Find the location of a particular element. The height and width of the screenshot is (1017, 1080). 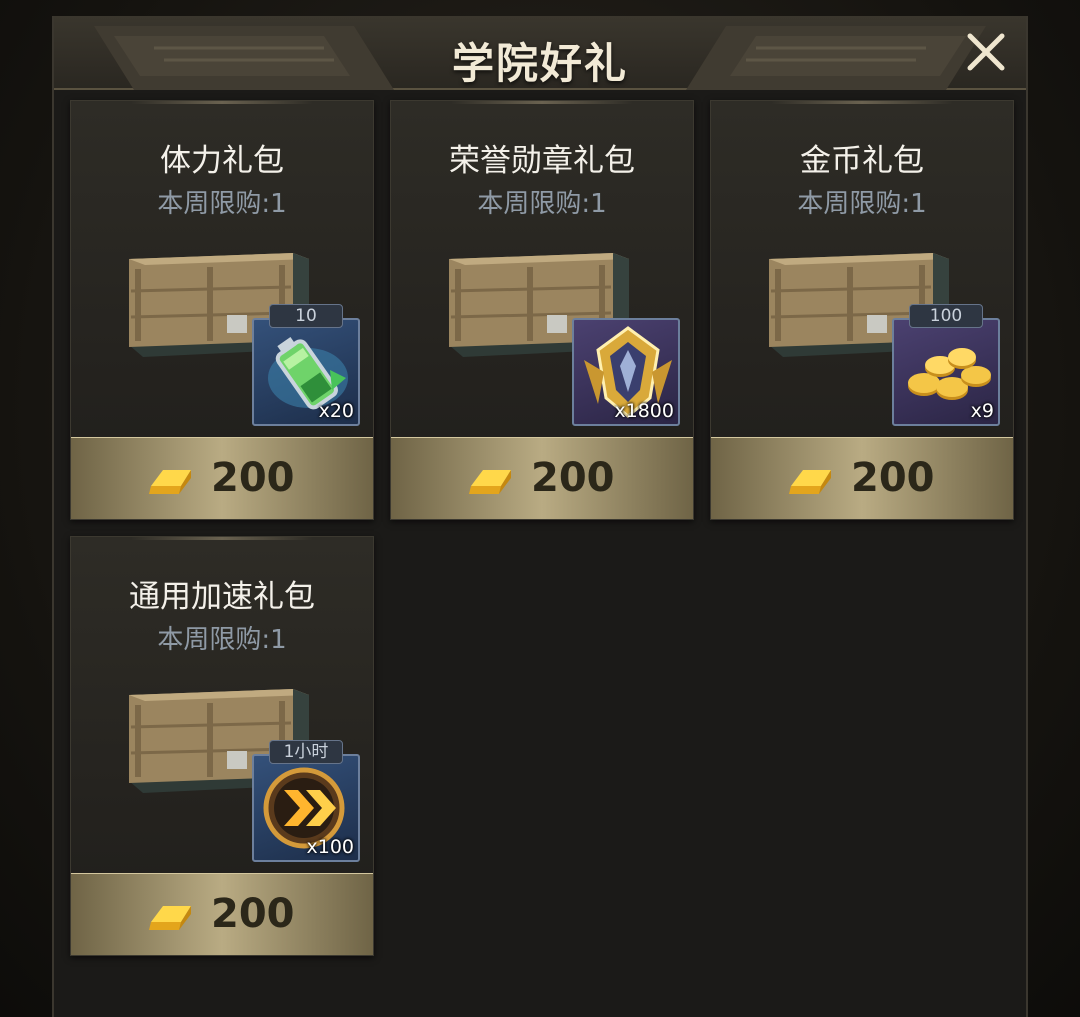

item-tag: 1小时 is located at coordinates (306, 752).